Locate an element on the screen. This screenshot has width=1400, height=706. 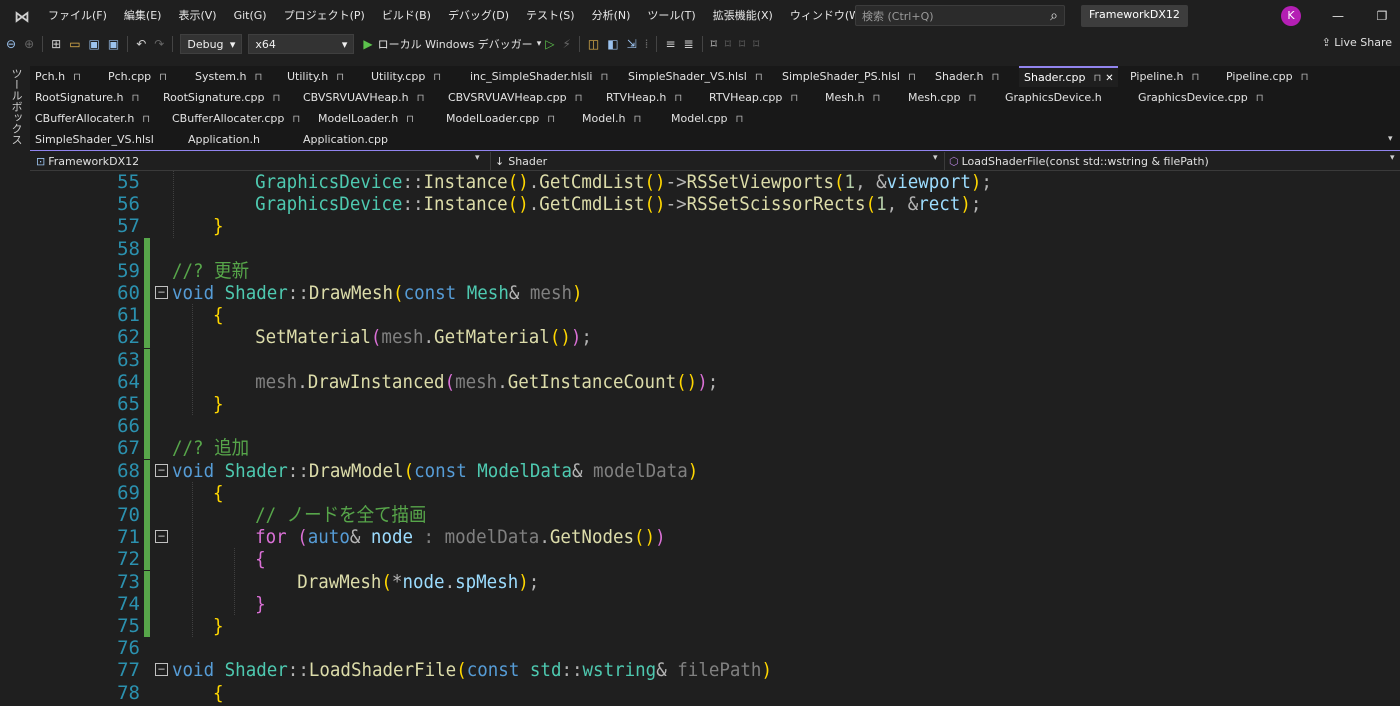
tab-application-cpp: Application.cpp is located at coordinates (346, 139).